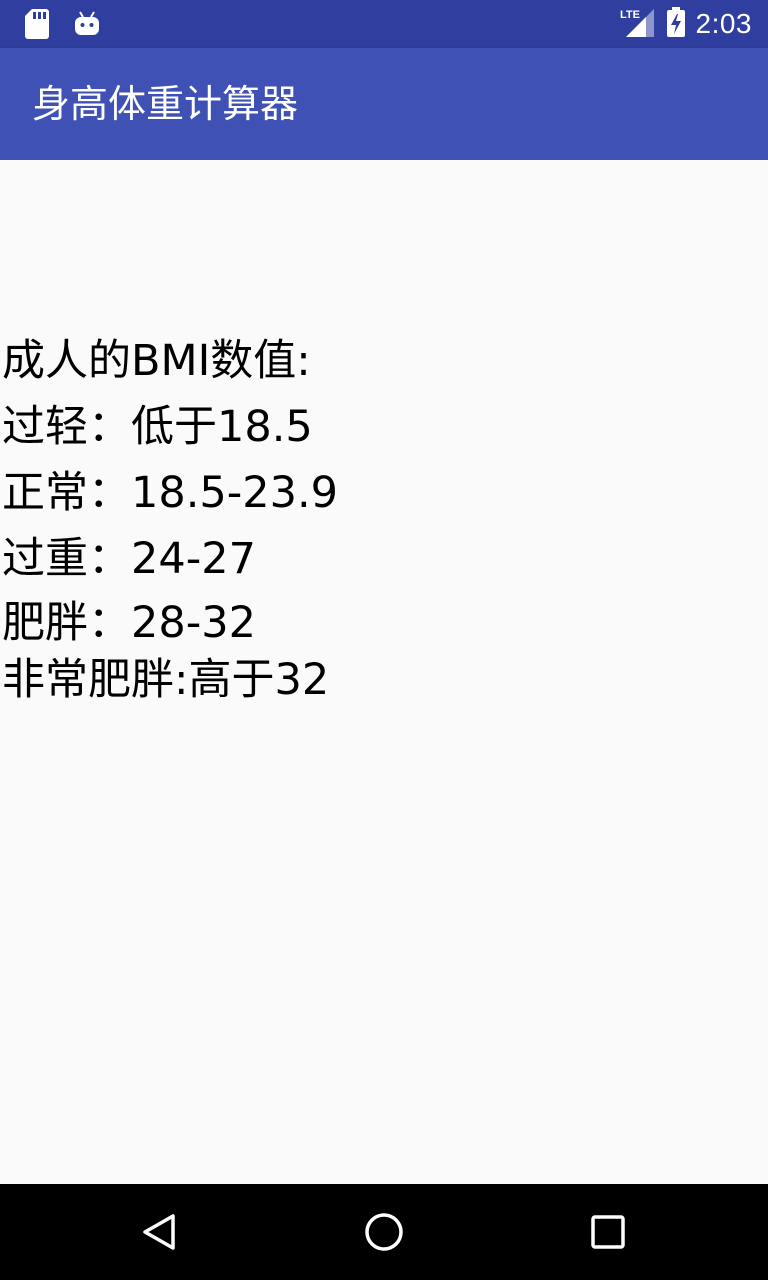  Describe the element at coordinates (676, 24) in the screenshot. I see `battery-charging-icon` at that location.